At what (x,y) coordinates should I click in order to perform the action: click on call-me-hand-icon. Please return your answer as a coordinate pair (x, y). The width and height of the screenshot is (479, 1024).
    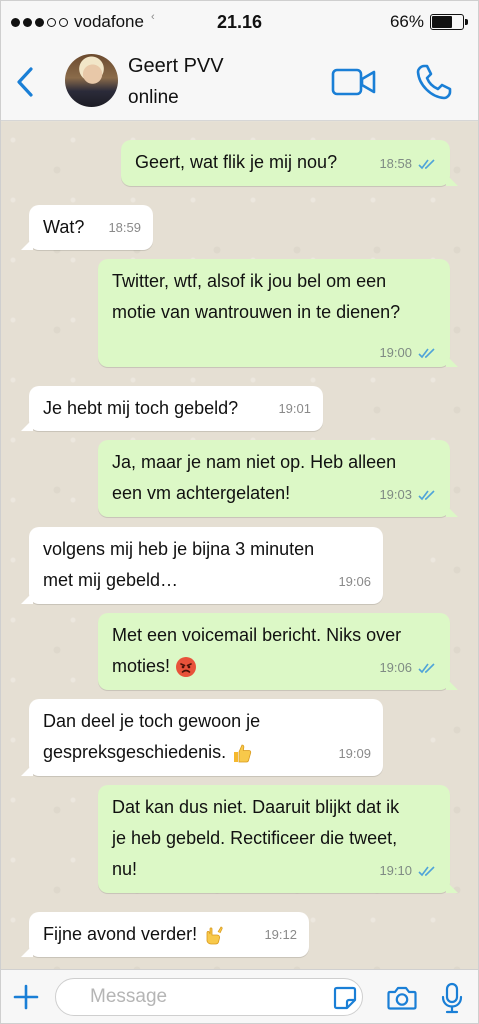
    Looking at the image, I should click on (214, 935).